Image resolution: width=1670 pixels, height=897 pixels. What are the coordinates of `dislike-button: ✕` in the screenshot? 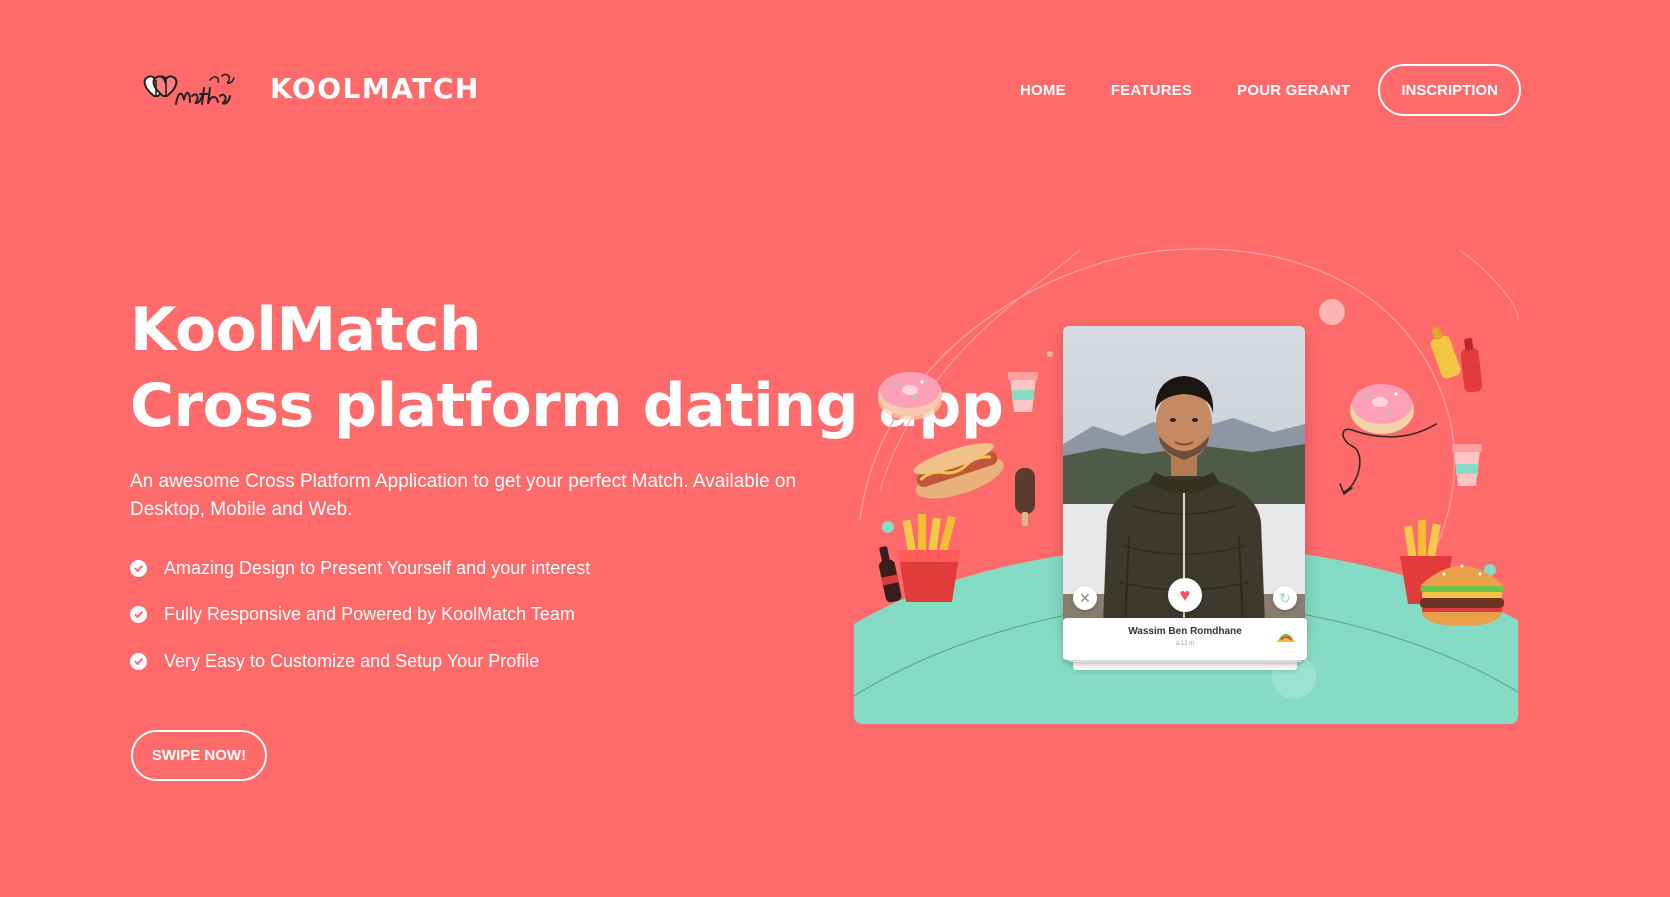 It's located at (1085, 598).